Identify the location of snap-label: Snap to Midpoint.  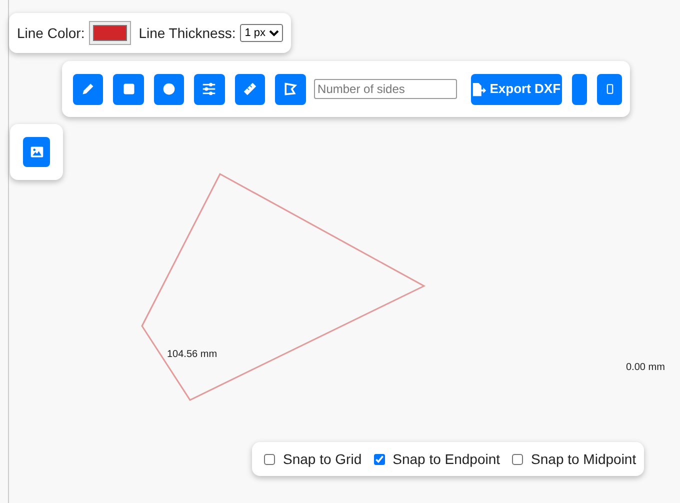
(583, 459).